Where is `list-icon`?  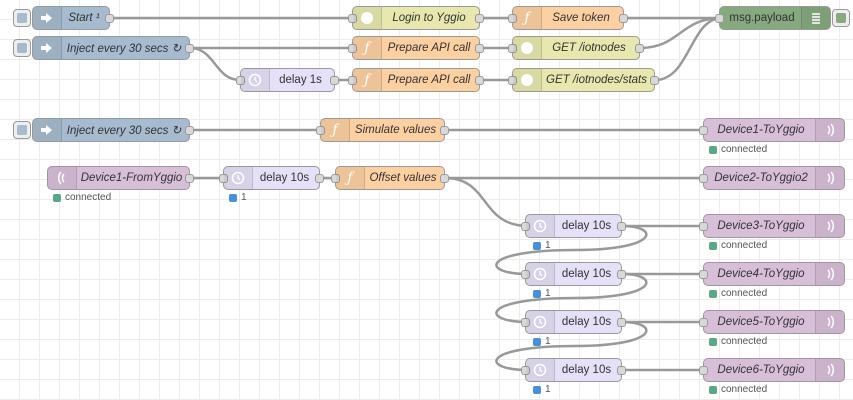
list-icon is located at coordinates (815, 18).